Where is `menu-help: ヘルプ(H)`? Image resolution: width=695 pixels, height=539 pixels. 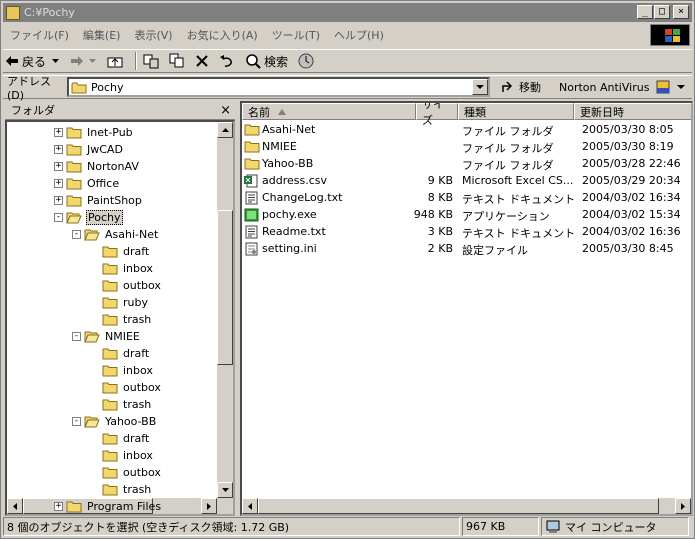
menu-help: ヘルプ(H) is located at coordinates (359, 35).